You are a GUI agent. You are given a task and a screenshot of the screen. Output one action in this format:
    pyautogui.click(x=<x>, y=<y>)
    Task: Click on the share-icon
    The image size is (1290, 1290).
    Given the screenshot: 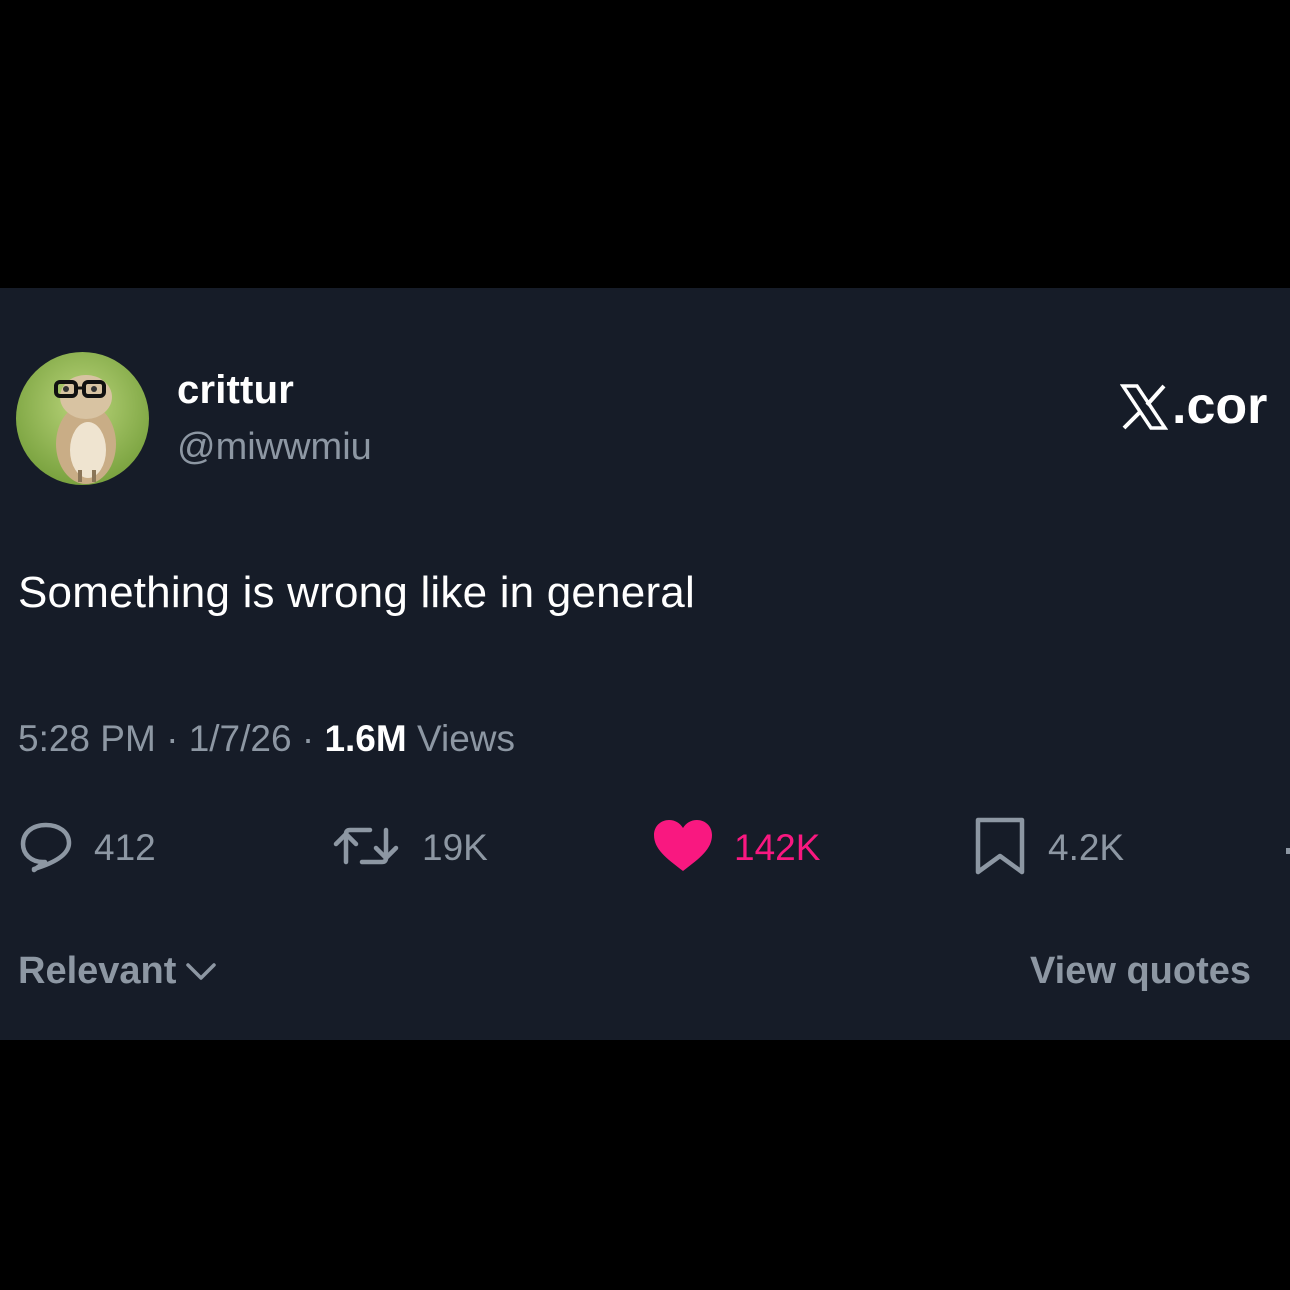 What is the action you would take?
    pyautogui.click(x=1288, y=851)
    